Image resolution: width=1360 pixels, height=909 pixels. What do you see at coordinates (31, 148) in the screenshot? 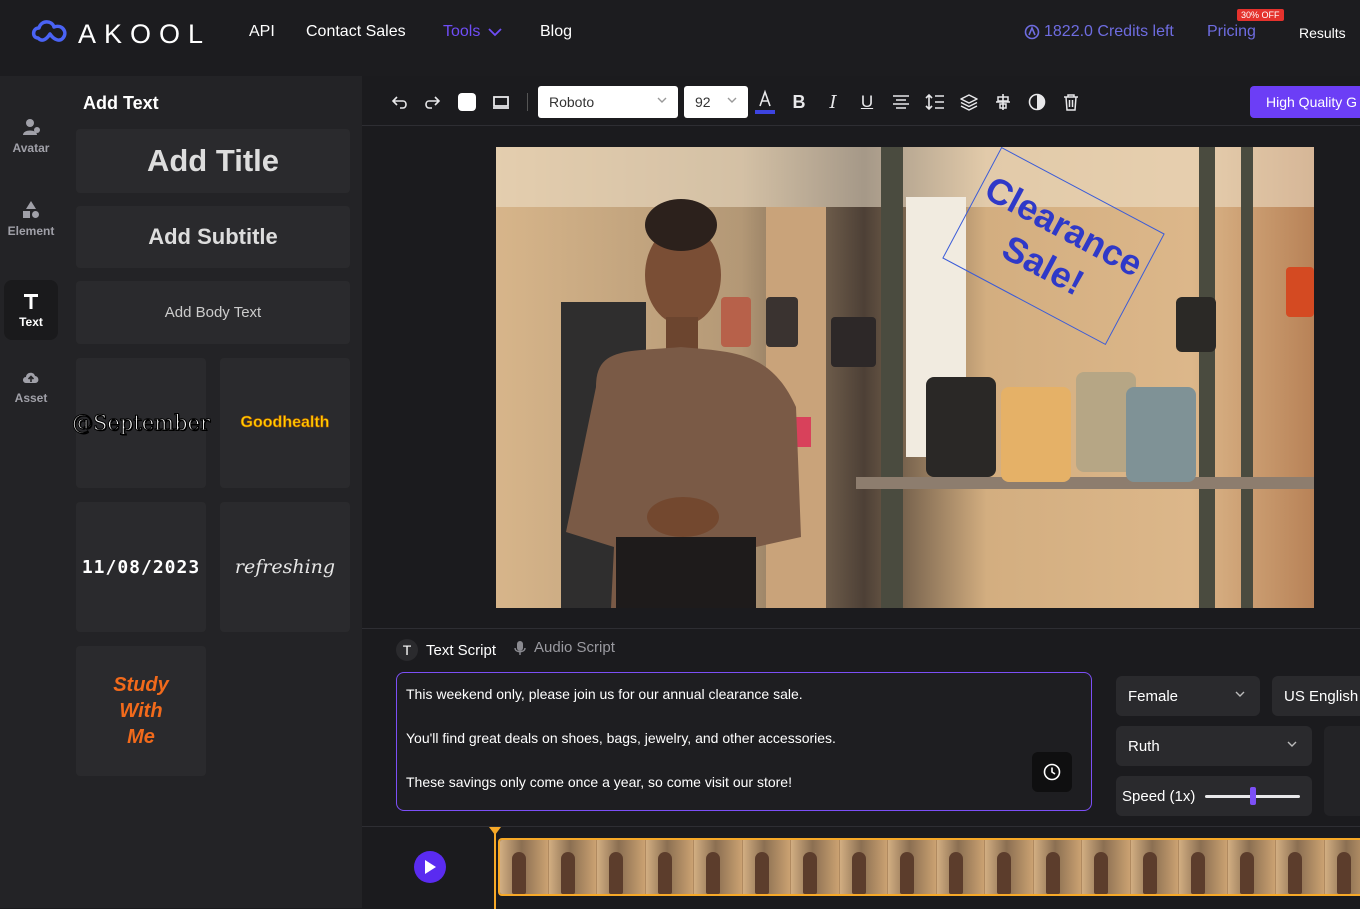
I see `sidebar-item-label: Avatar` at bounding box center [31, 148].